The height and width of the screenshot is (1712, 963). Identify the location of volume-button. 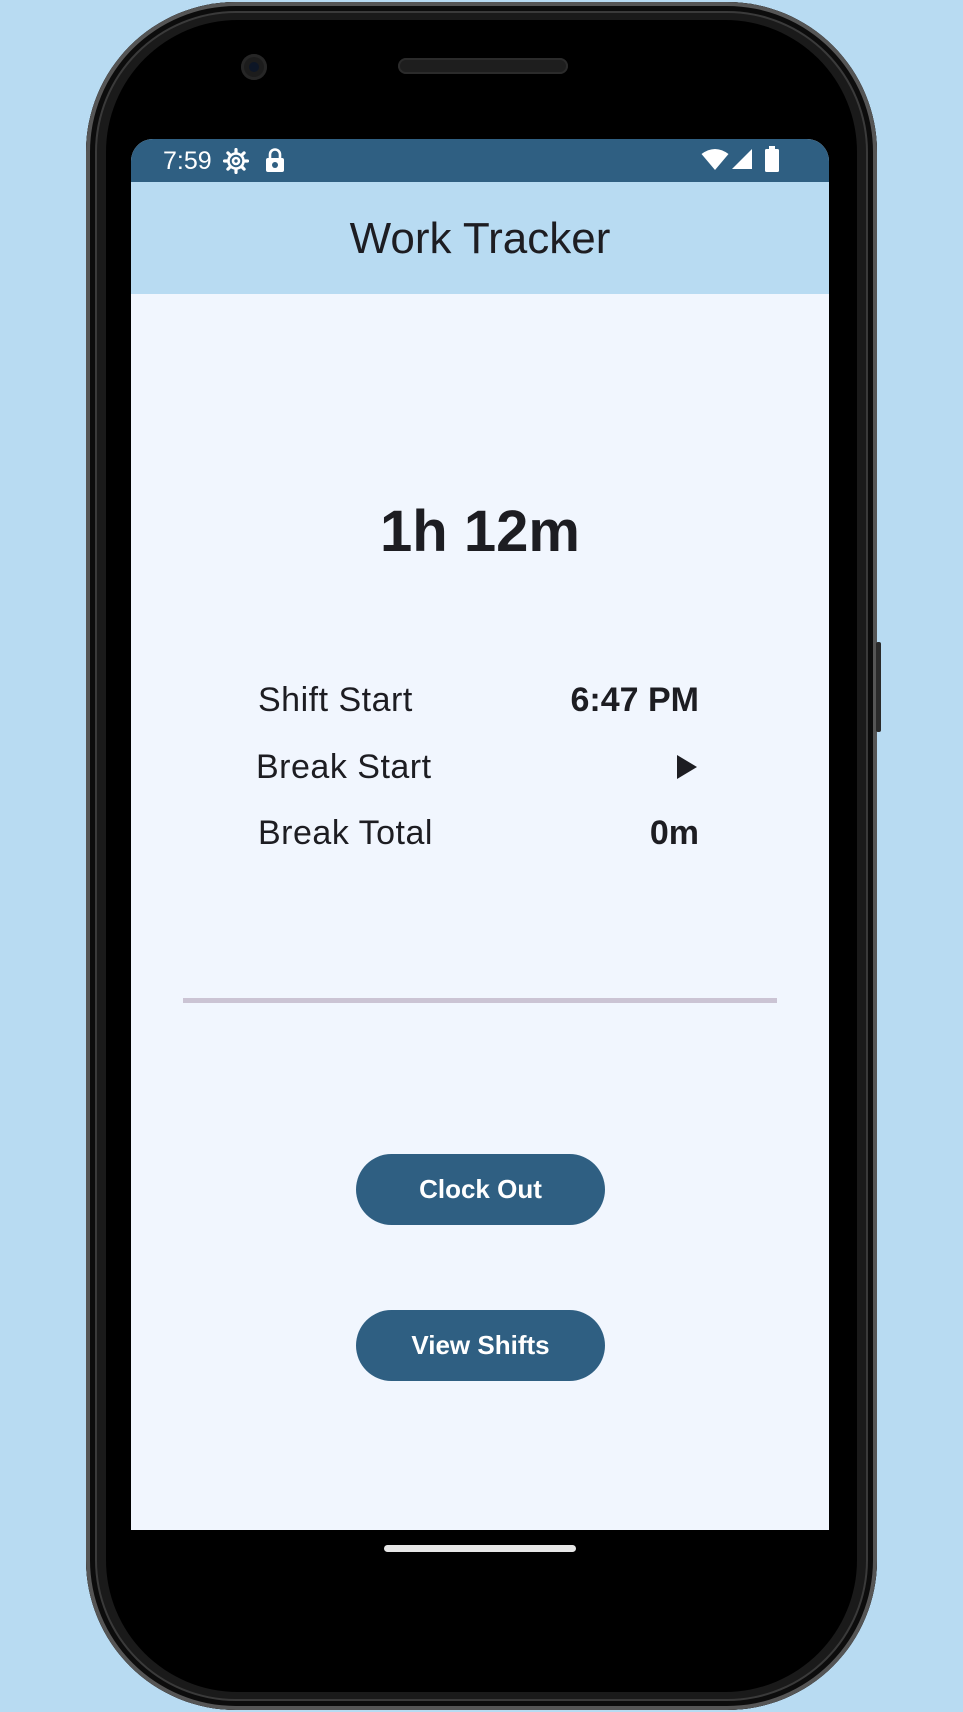
(878, 687).